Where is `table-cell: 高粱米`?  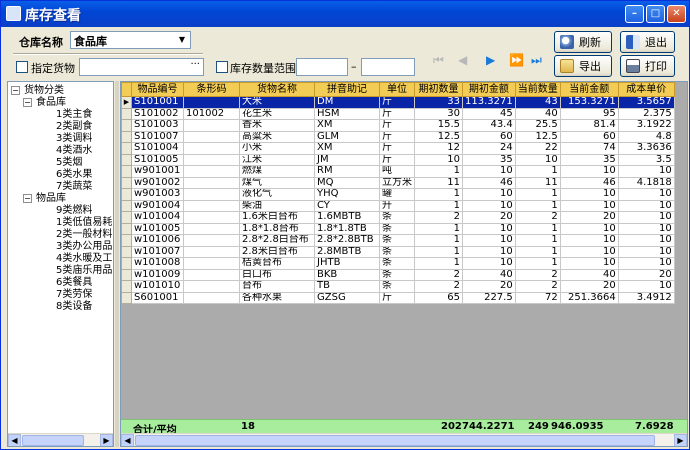 table-cell: 高粱米 is located at coordinates (277, 136).